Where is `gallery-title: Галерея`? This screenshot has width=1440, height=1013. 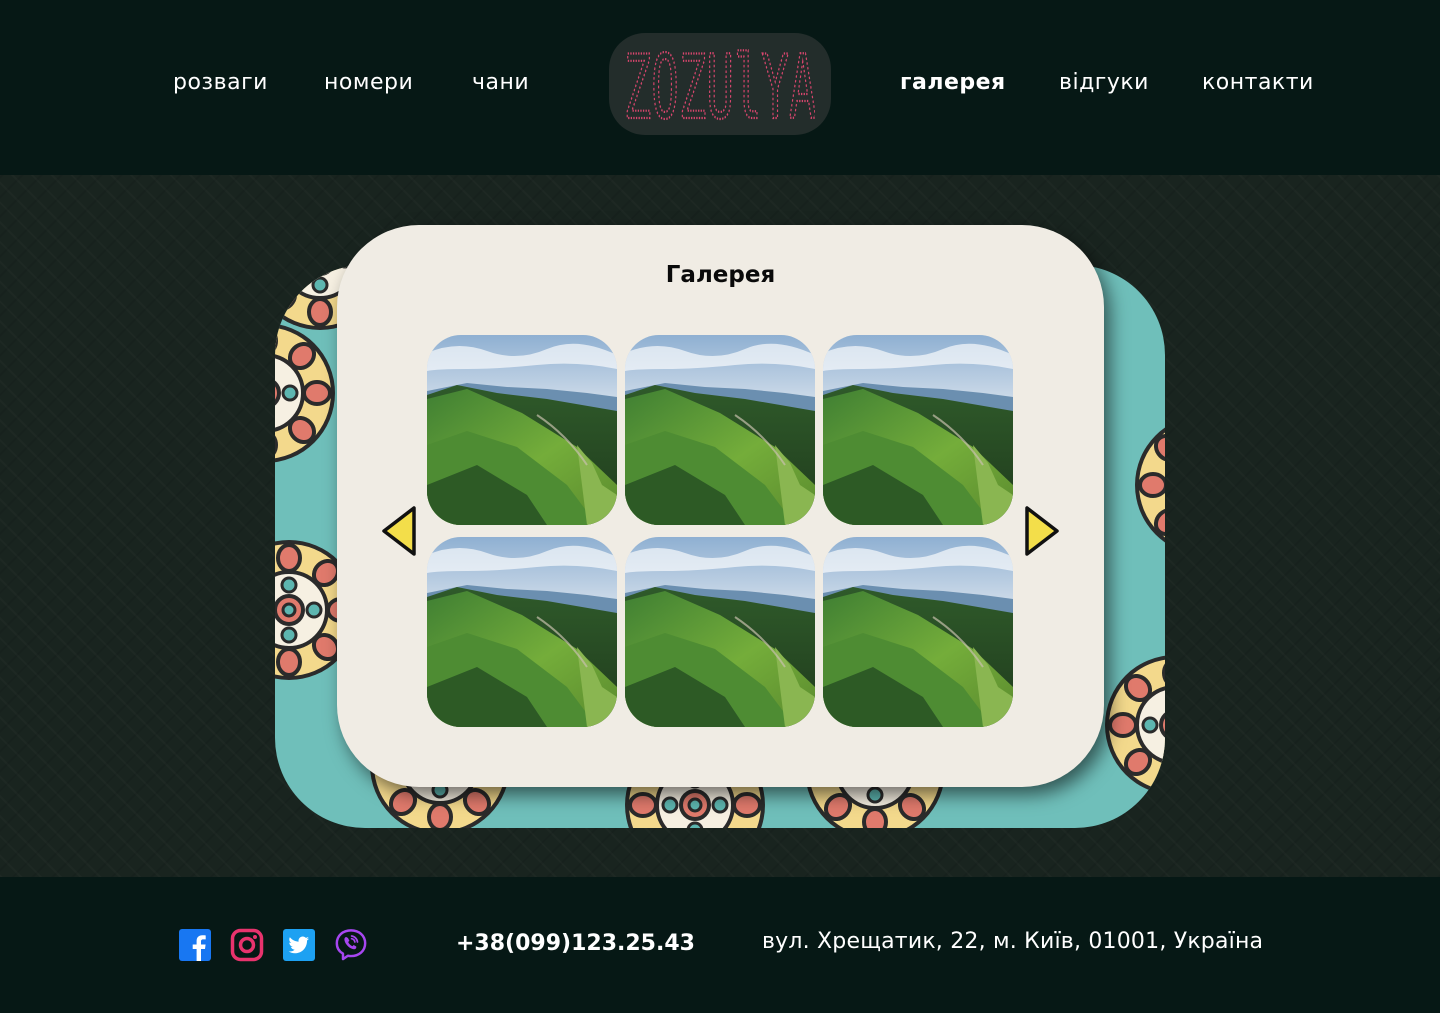 gallery-title: Галерея is located at coordinates (720, 275).